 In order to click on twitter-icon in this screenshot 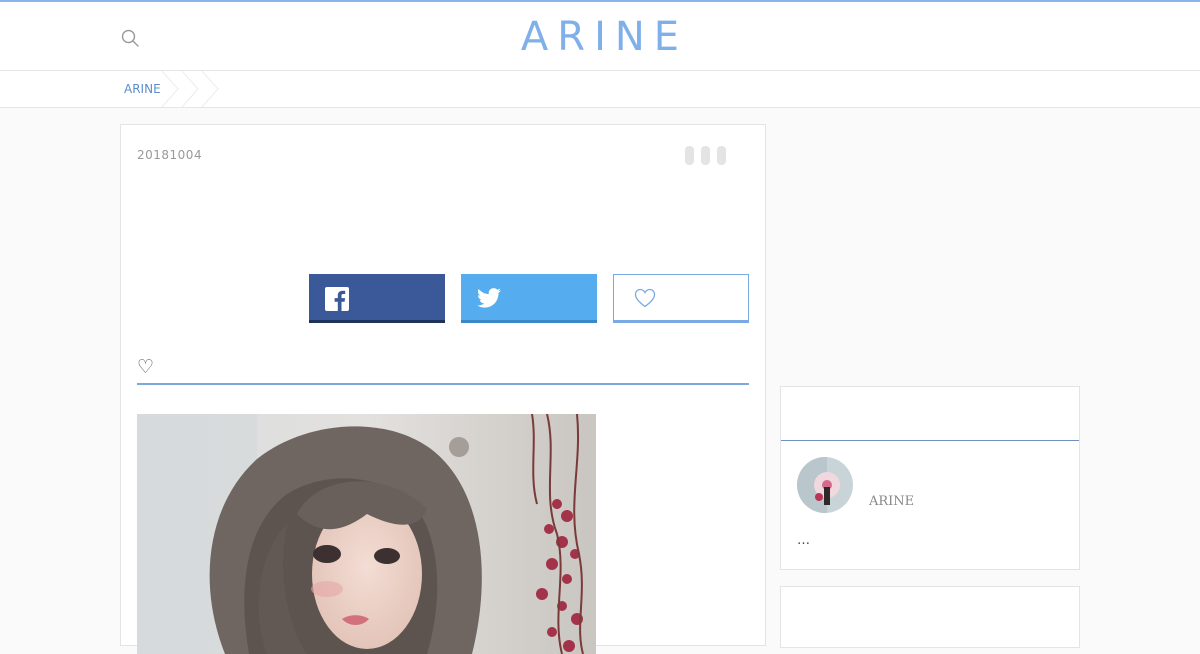, I will do `click(489, 298)`.